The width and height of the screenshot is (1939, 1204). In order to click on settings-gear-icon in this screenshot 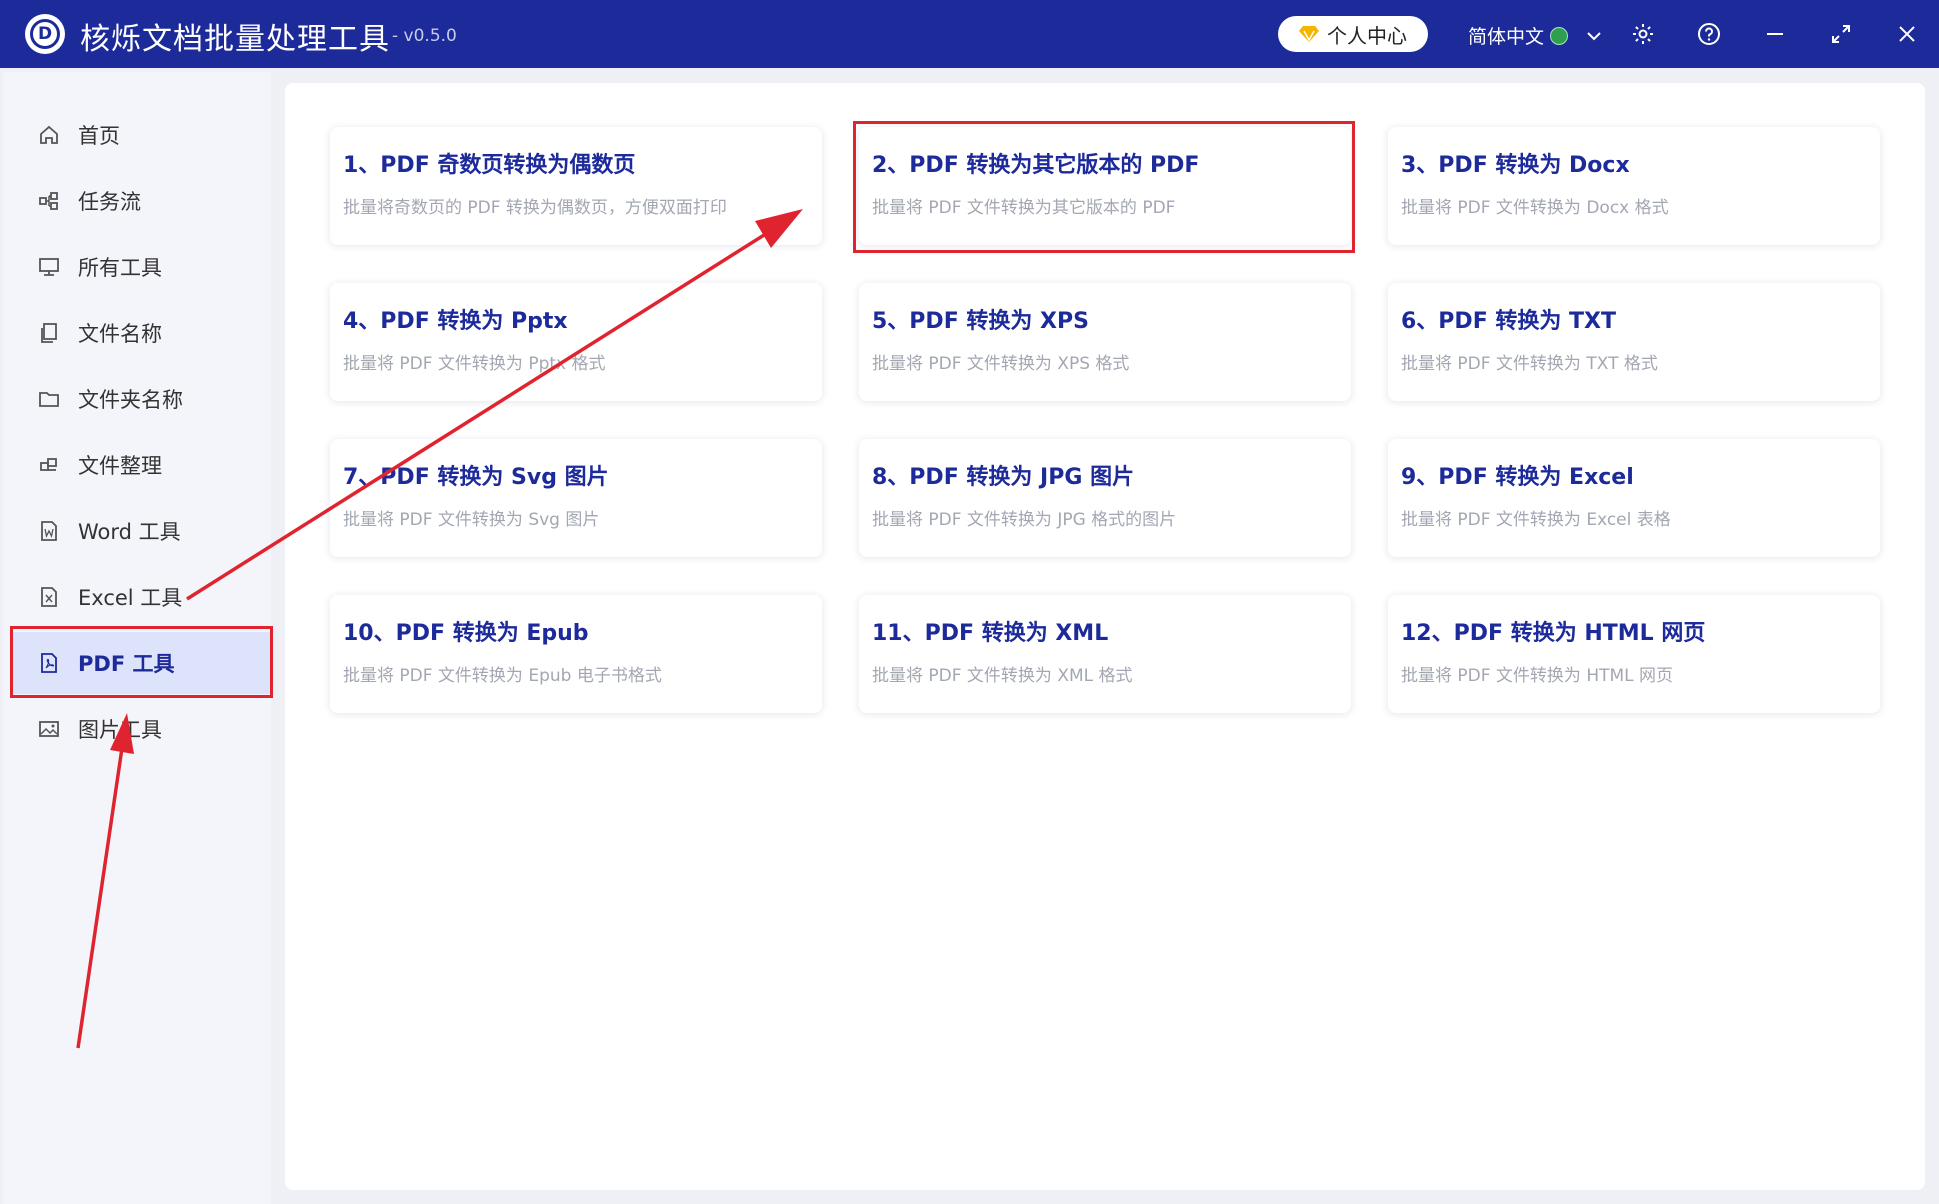, I will do `click(1643, 34)`.